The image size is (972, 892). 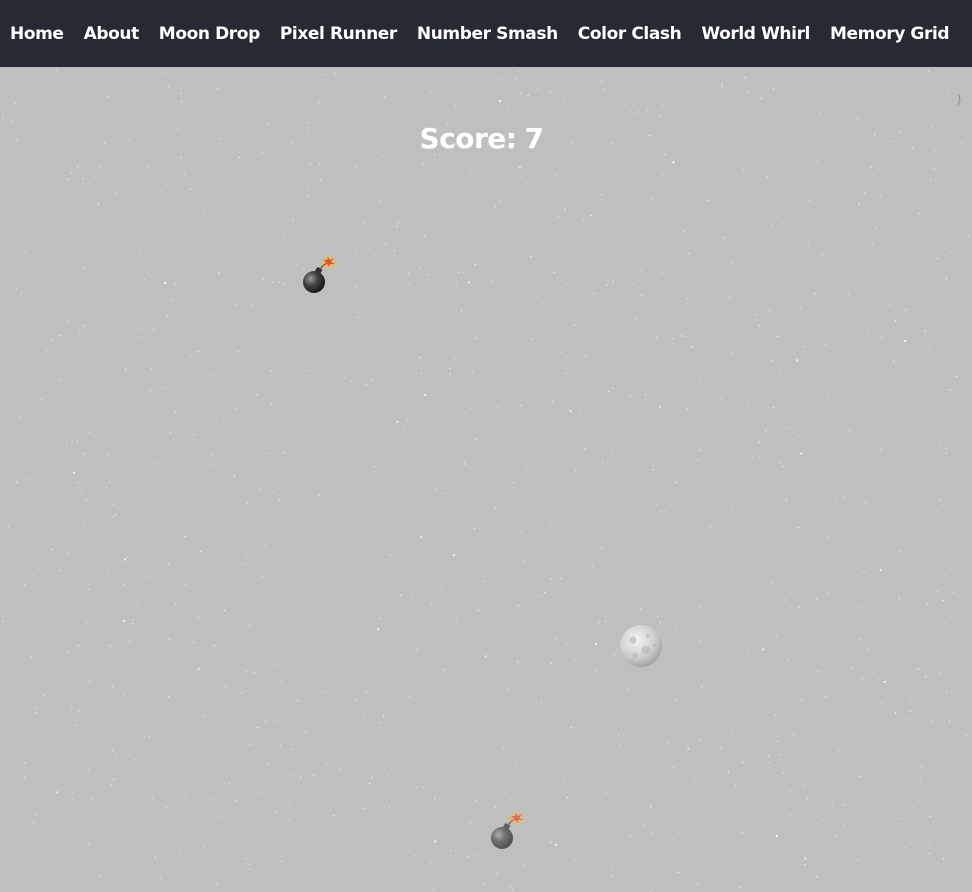 What do you see at coordinates (890, 34) in the screenshot?
I see `nav-link-memory-grid: Memory Grid` at bounding box center [890, 34].